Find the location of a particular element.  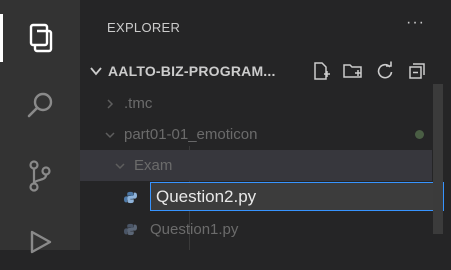

search-icon is located at coordinates (40, 106).